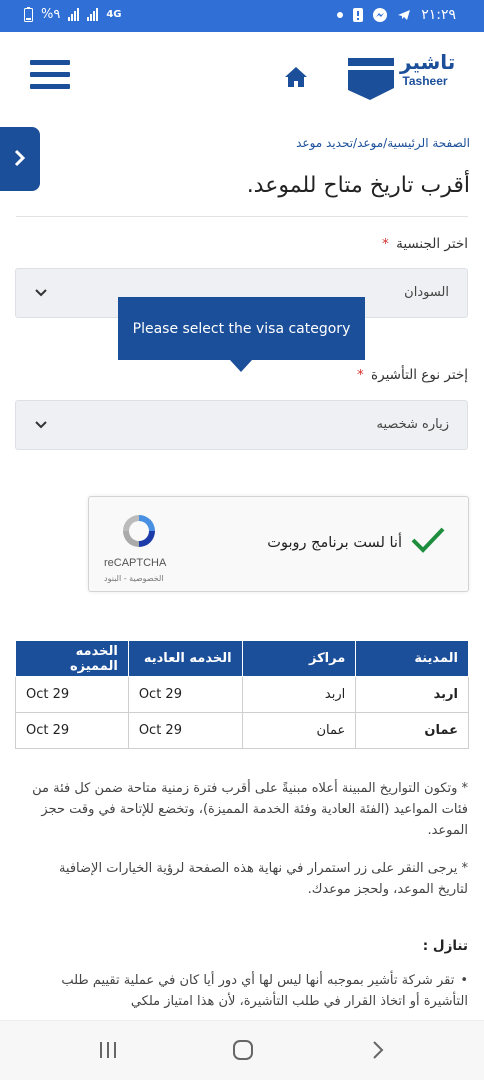 This screenshot has height=1080, width=484. Describe the element at coordinates (72, 658) in the screenshot. I see `header-premium: الخدمه المميزه` at that location.